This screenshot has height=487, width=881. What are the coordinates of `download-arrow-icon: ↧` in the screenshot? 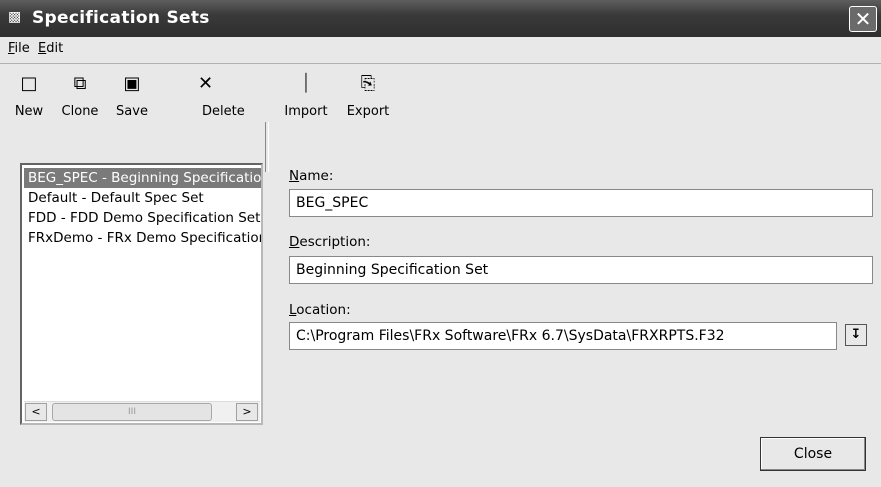 It's located at (856, 334).